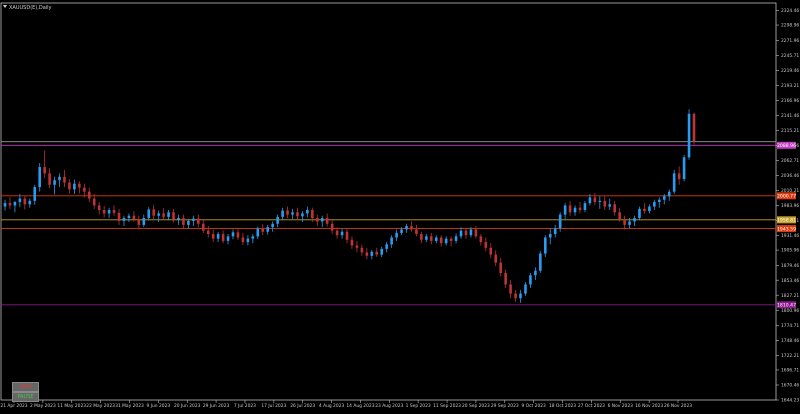 The width and height of the screenshot is (800, 414). Describe the element at coordinates (389, 406) in the screenshot. I see `x-tick-label: 23 Aug 2023` at that location.